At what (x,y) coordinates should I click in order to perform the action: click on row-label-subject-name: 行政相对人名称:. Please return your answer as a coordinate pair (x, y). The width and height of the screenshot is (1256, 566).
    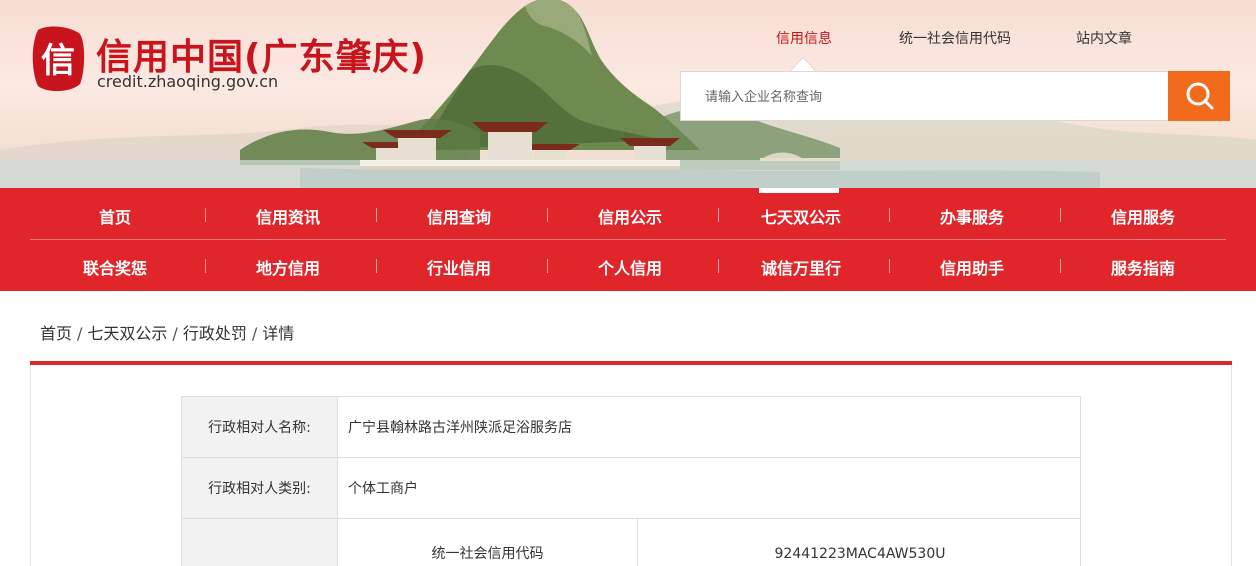
    Looking at the image, I should click on (259, 427).